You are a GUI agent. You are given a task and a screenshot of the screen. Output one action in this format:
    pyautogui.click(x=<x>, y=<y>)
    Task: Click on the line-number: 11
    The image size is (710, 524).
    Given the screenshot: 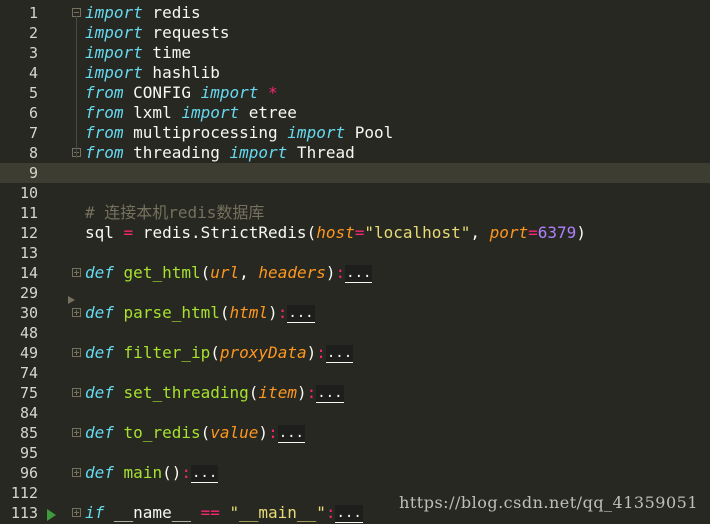 What is the action you would take?
    pyautogui.click(x=28, y=213)
    